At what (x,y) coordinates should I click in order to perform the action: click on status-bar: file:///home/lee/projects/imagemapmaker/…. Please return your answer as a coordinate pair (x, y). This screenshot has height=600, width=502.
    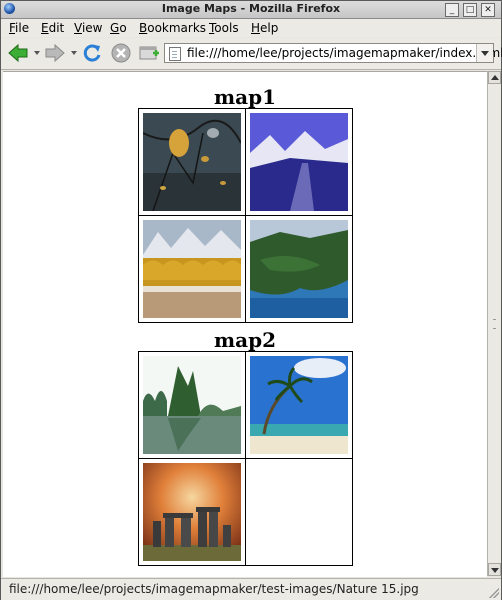
    Looking at the image, I should click on (251, 589).